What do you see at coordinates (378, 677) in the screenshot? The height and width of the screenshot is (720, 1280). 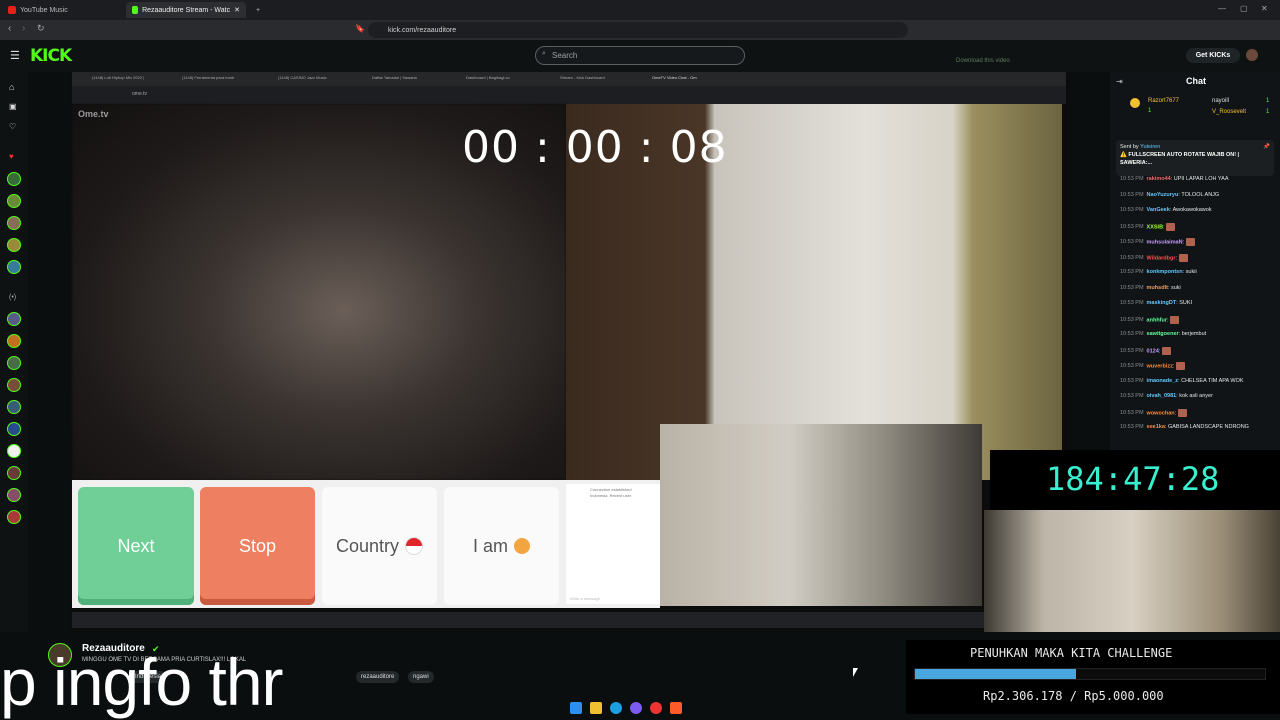 I see `tag-rezaauditore: rezaauditore` at bounding box center [378, 677].